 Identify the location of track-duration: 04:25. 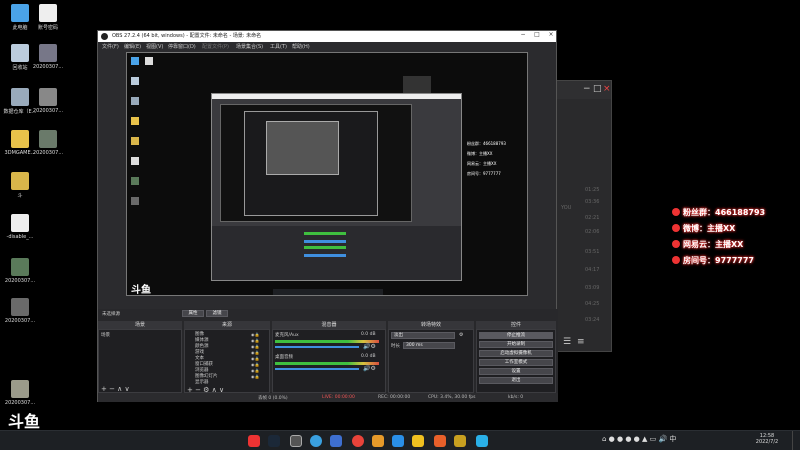
(592, 304).